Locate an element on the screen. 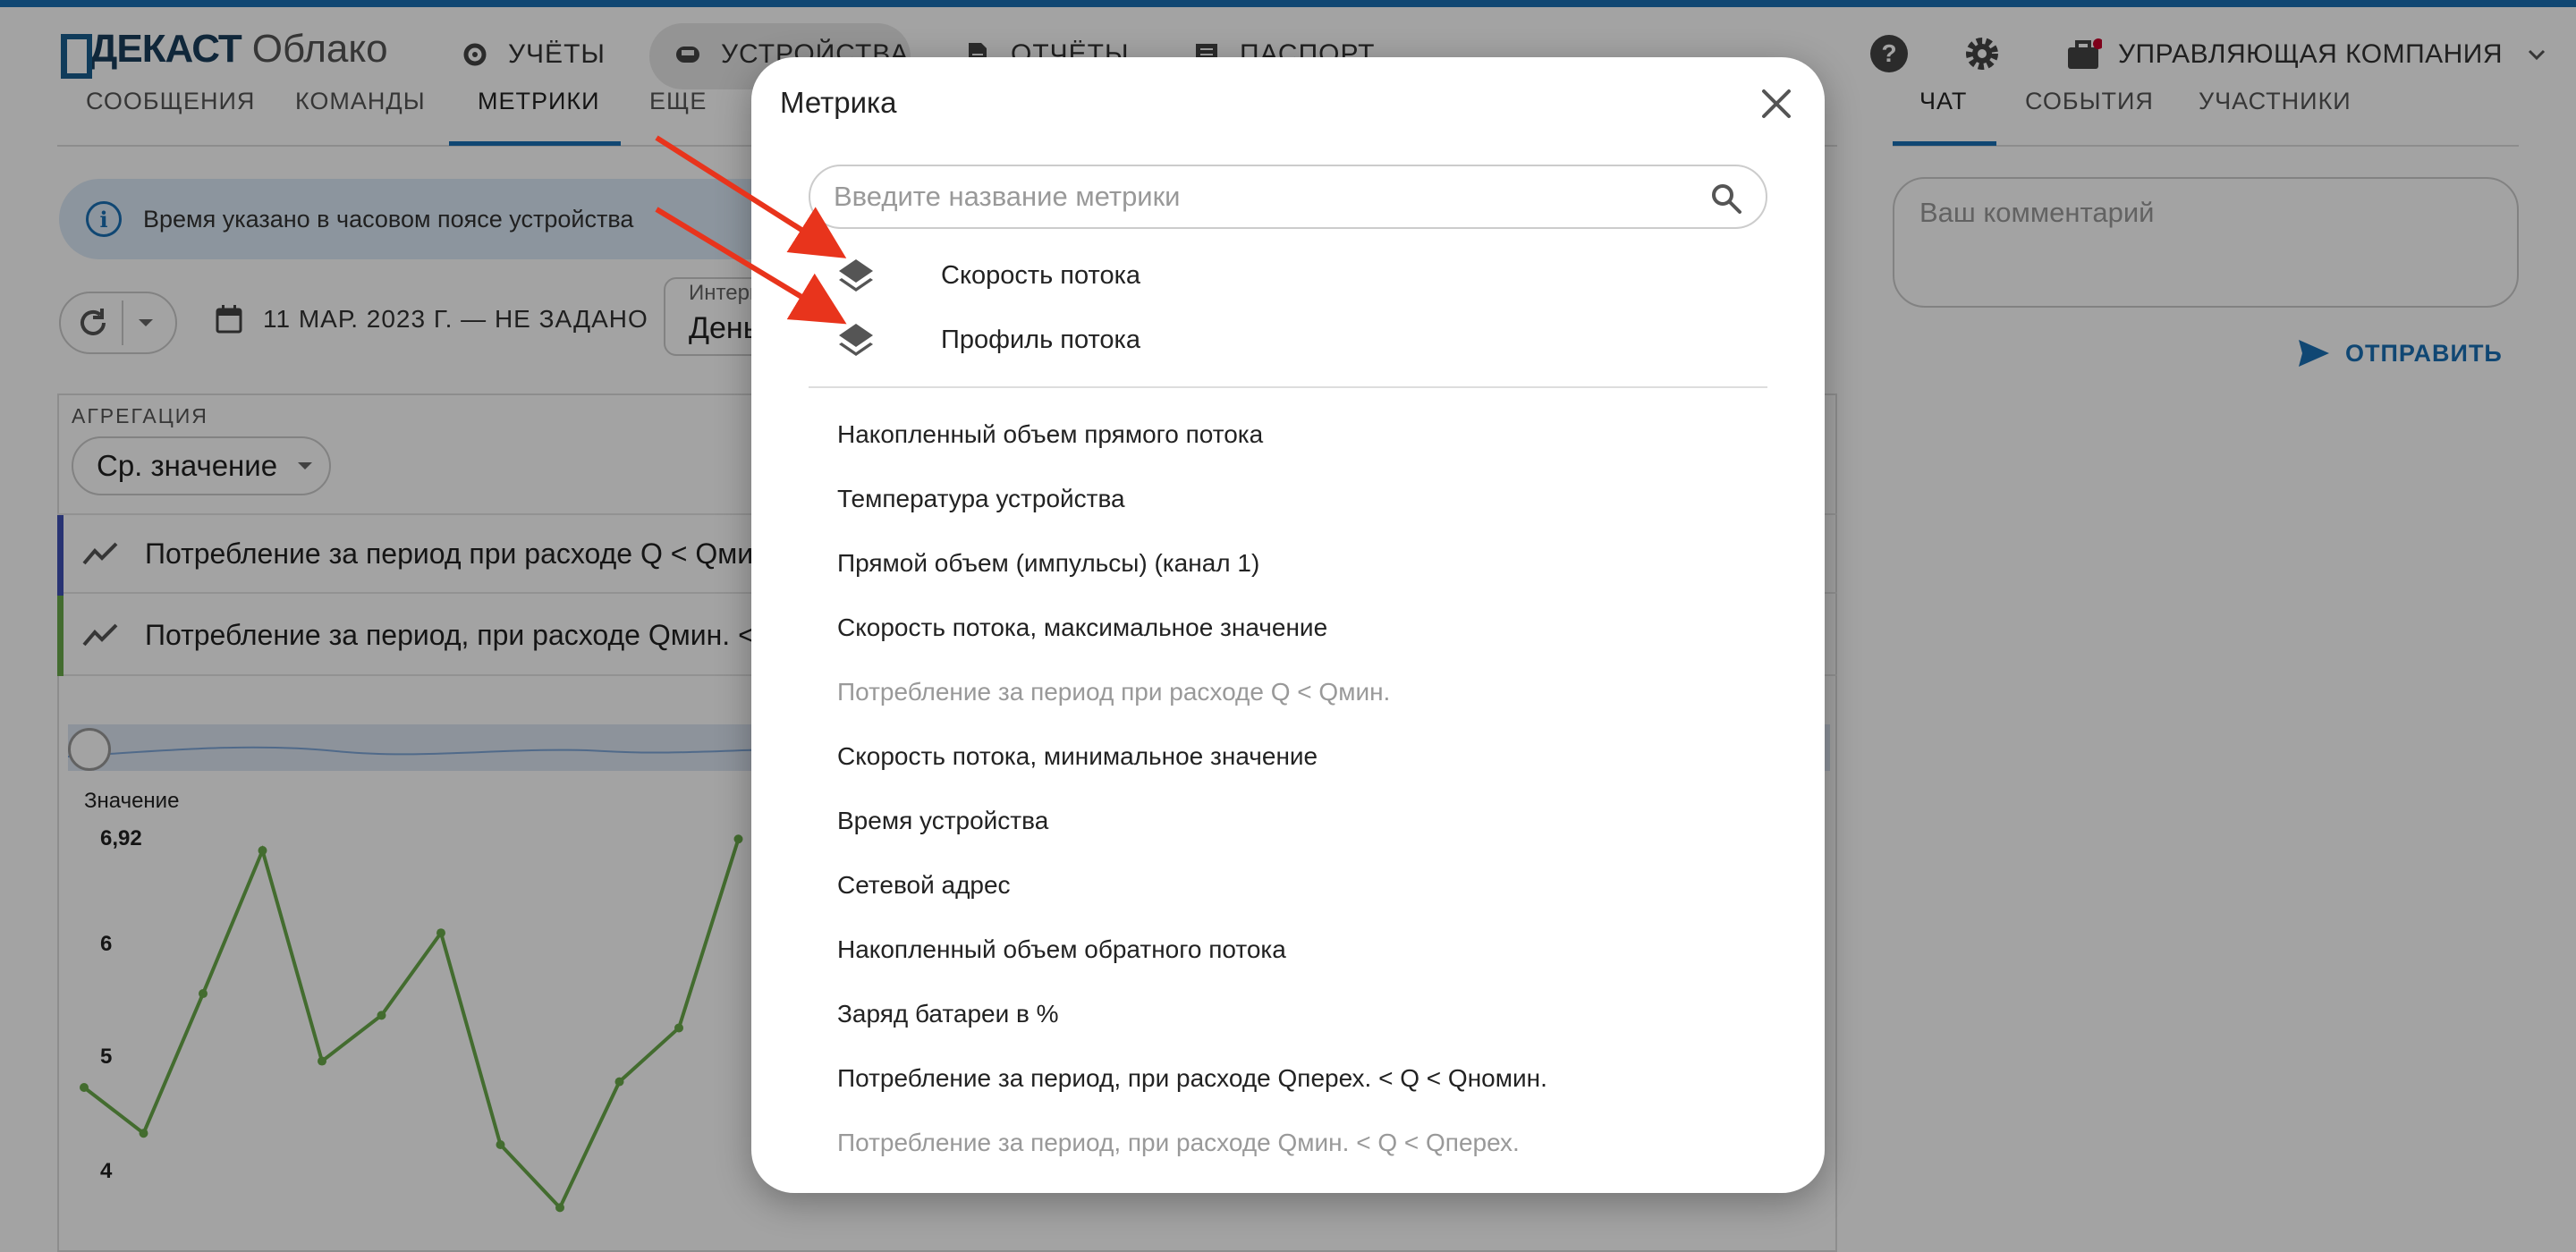 The image size is (2576, 1252). favorite-metric-item: Профиль потока is located at coordinates (1288, 340).